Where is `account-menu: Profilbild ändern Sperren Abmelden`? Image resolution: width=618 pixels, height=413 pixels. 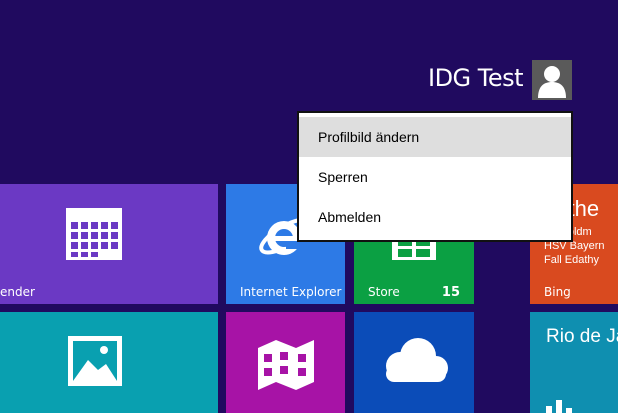 account-menu: Profilbild ändern Sperren Abmelden is located at coordinates (435, 176).